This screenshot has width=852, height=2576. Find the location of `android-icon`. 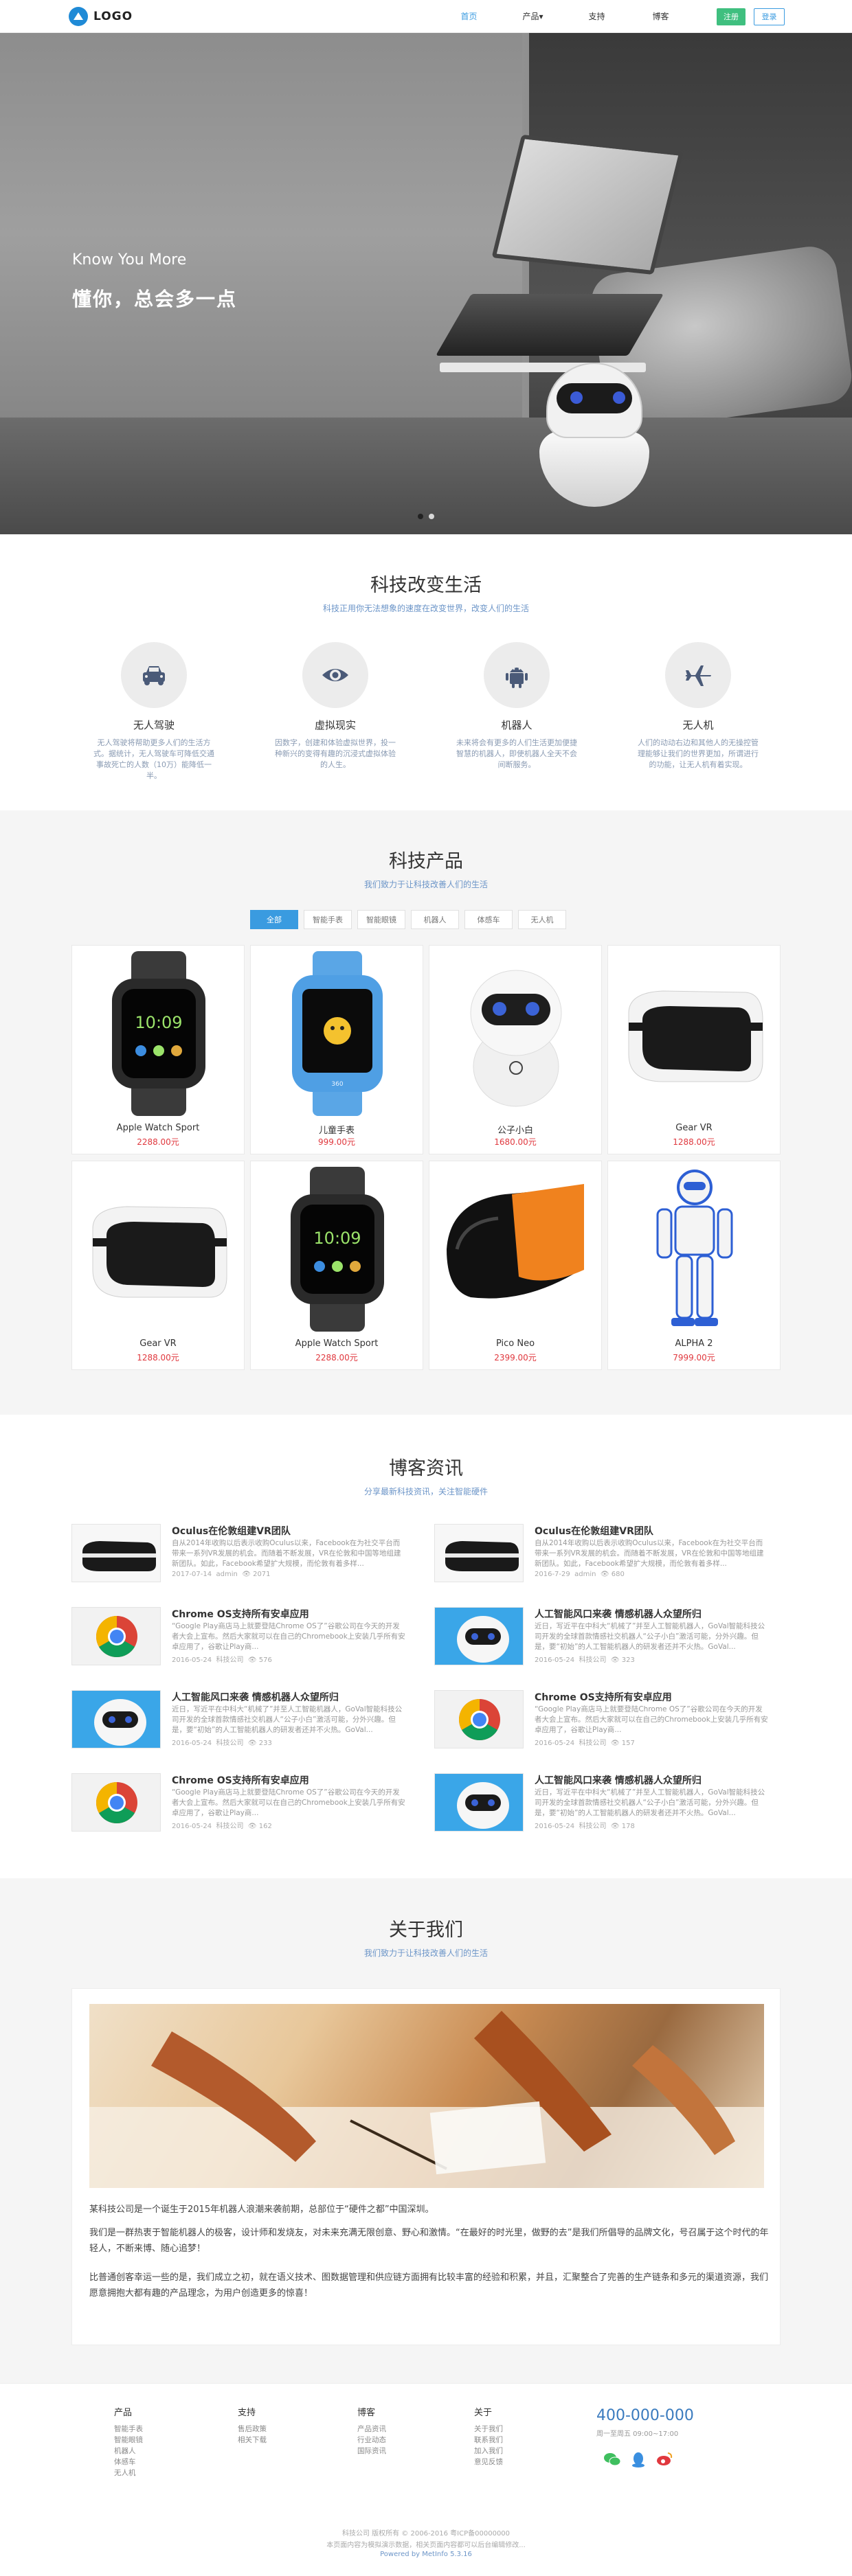

android-icon is located at coordinates (517, 675).